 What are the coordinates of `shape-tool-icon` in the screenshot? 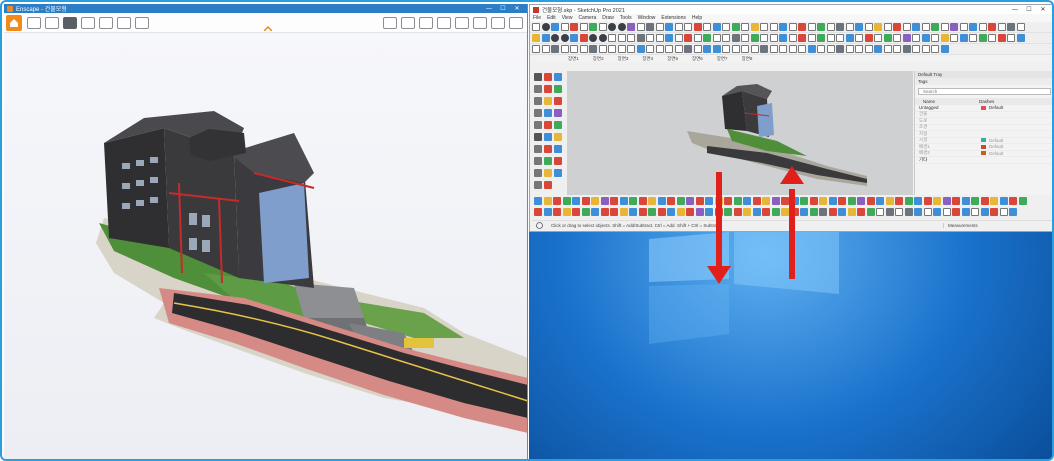 It's located at (558, 89).